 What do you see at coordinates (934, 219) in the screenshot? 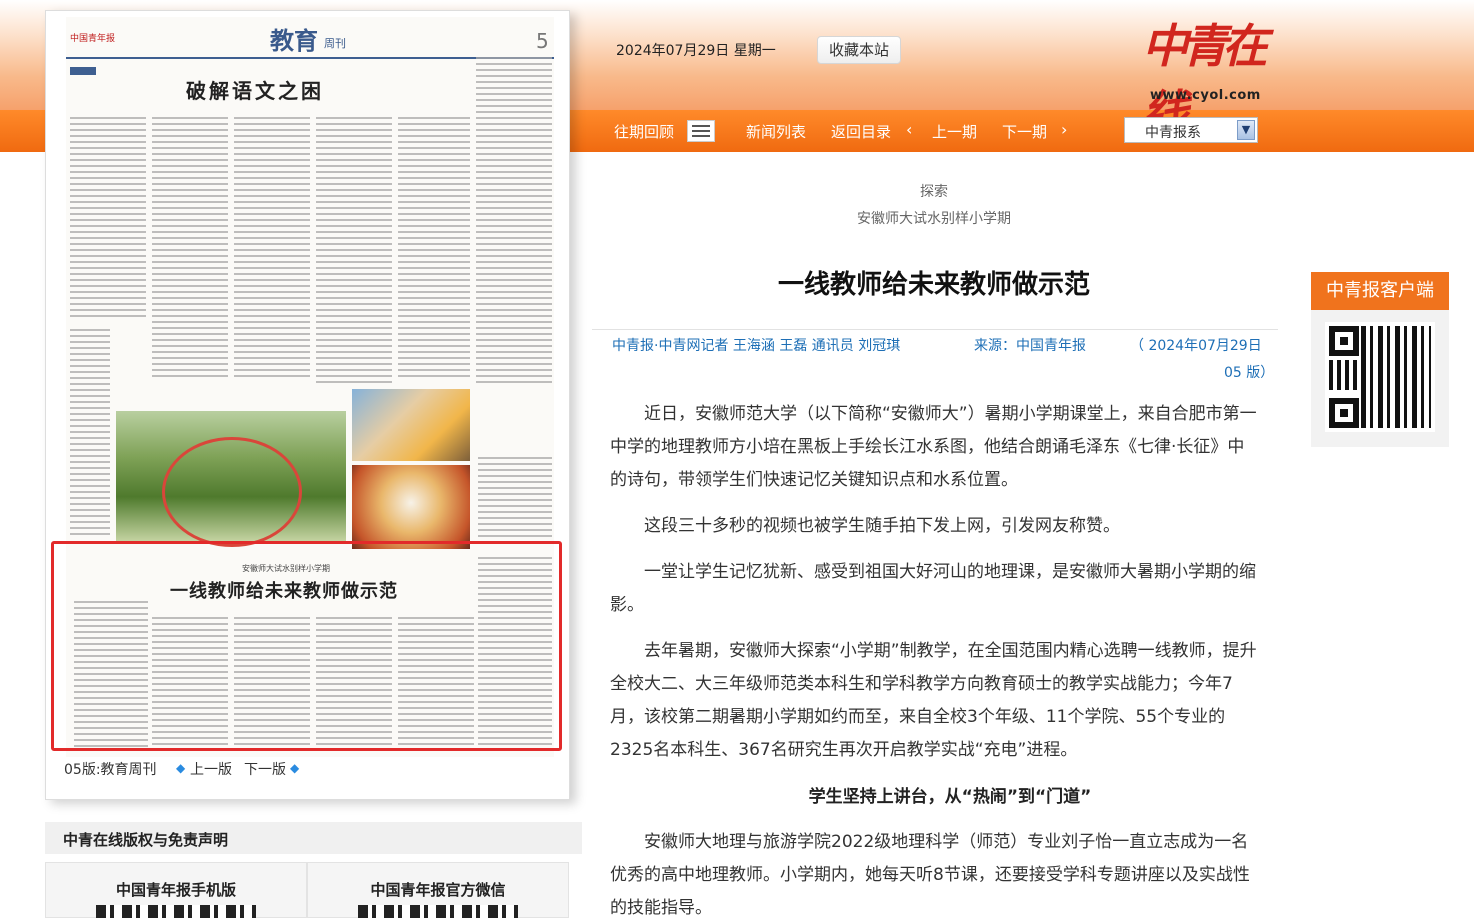
I see `article-subhead: 安徽师大试水别样小学期` at bounding box center [934, 219].